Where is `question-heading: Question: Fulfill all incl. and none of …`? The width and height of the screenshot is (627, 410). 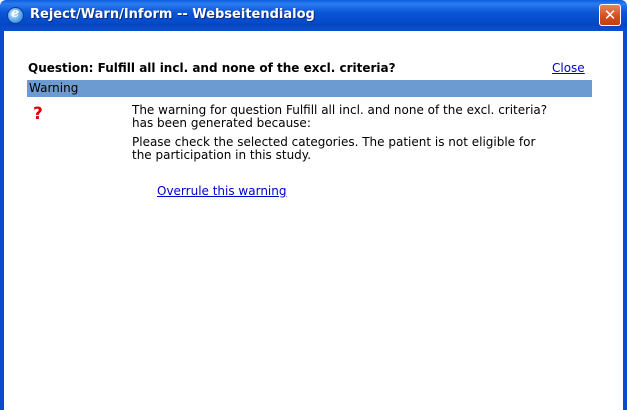
question-heading: Question: Fulfill all incl. and none of … is located at coordinates (212, 68).